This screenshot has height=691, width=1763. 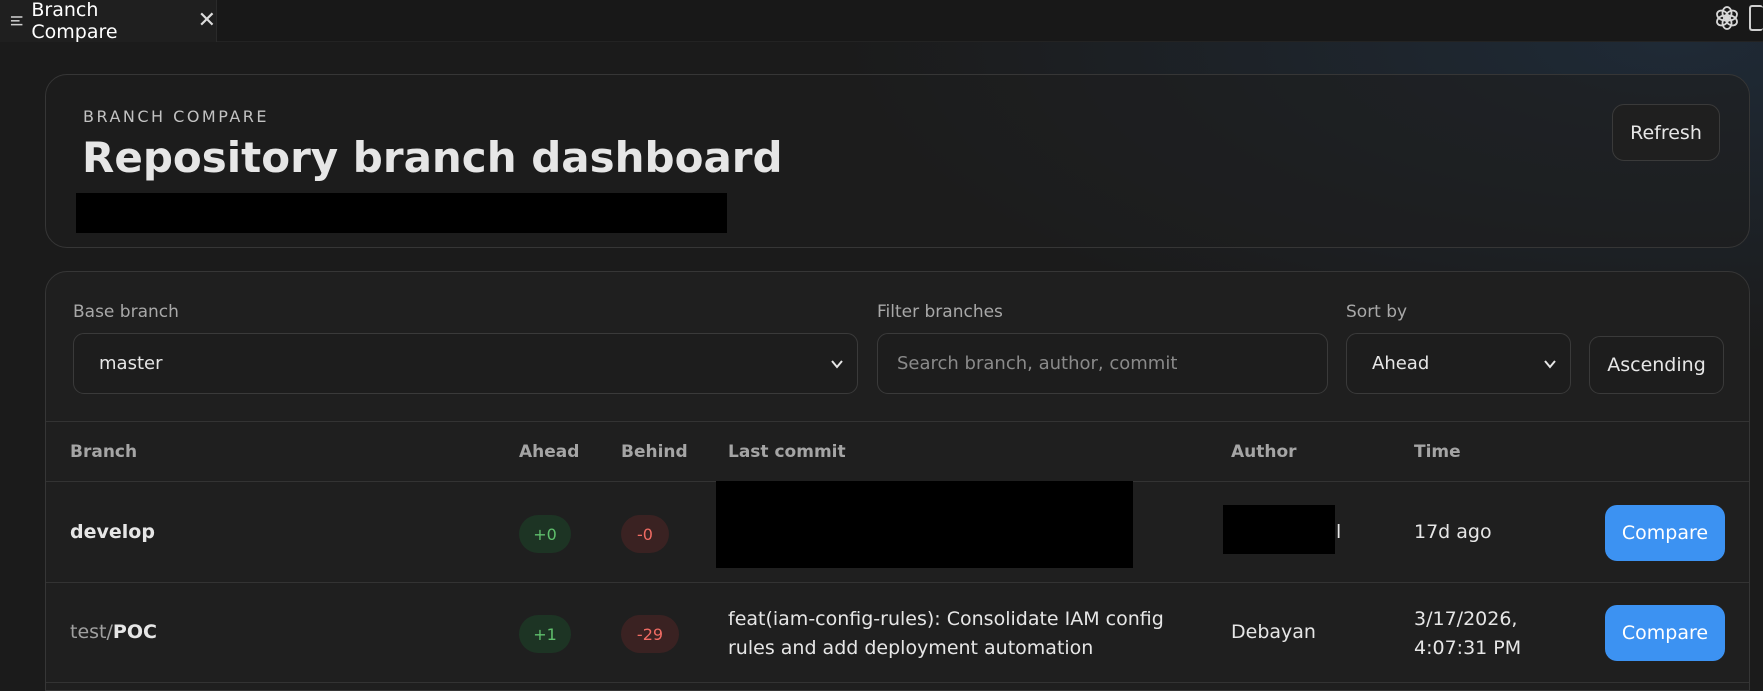 What do you see at coordinates (176, 116) in the screenshot?
I see `eyebrow-label: BRANCH COMPARE` at bounding box center [176, 116].